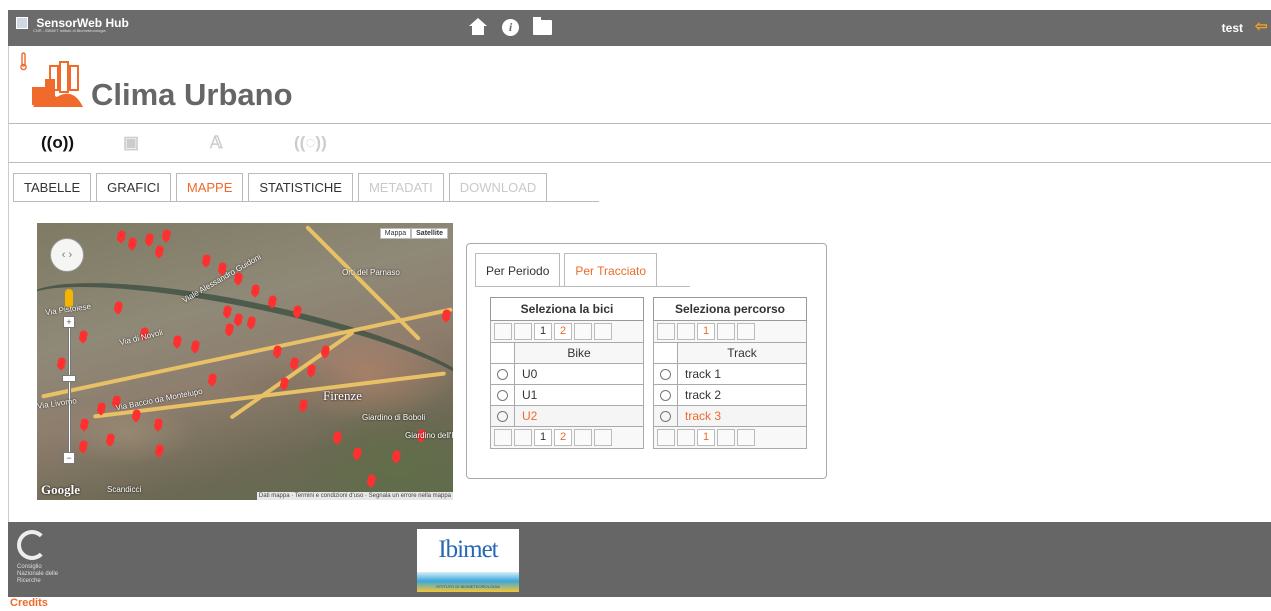  Describe the element at coordinates (742, 353) in the screenshot. I see `track-column-header: Track` at that location.